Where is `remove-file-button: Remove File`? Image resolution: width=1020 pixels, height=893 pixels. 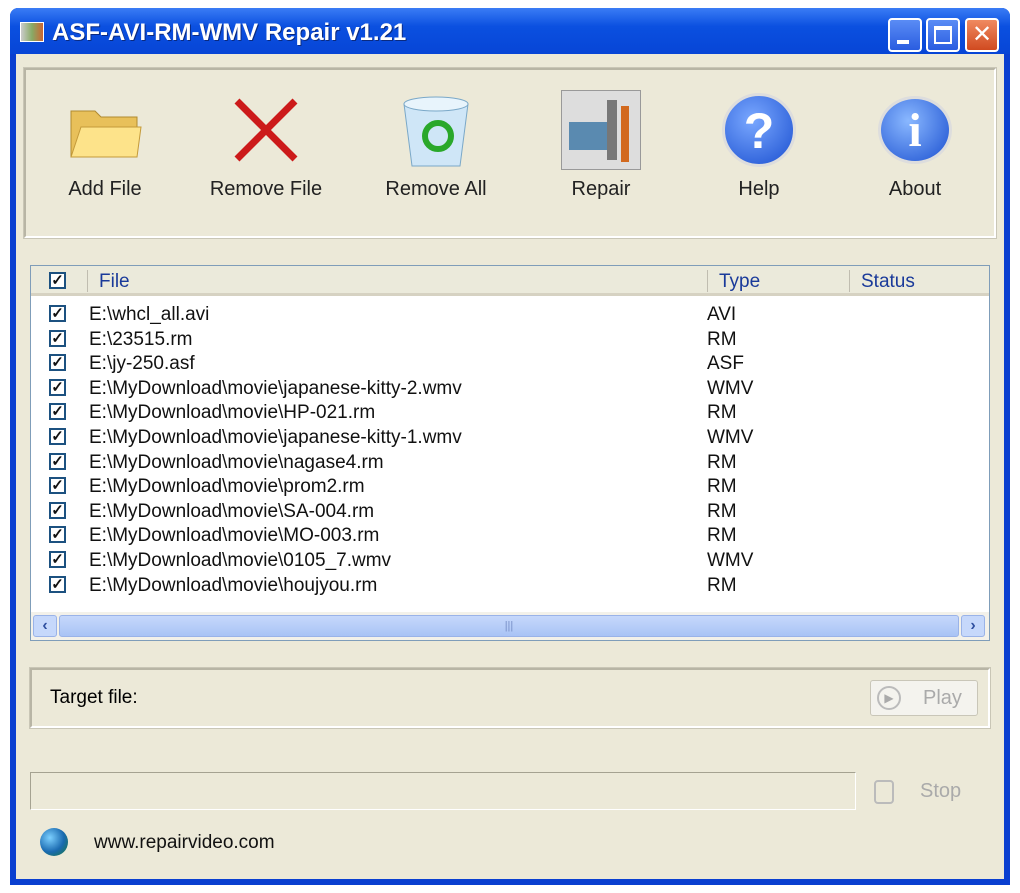 remove-file-button: Remove File is located at coordinates (266, 145).